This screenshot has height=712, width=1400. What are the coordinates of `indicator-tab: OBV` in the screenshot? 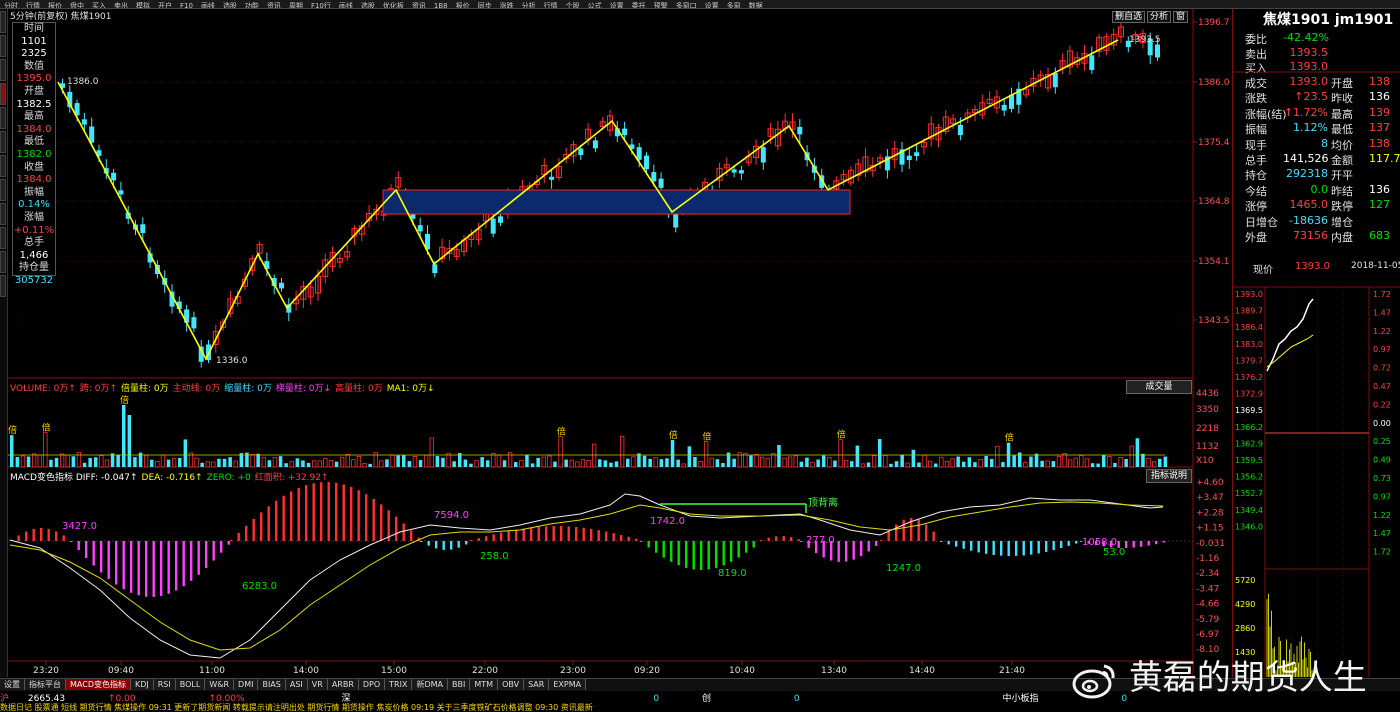 It's located at (511, 684).